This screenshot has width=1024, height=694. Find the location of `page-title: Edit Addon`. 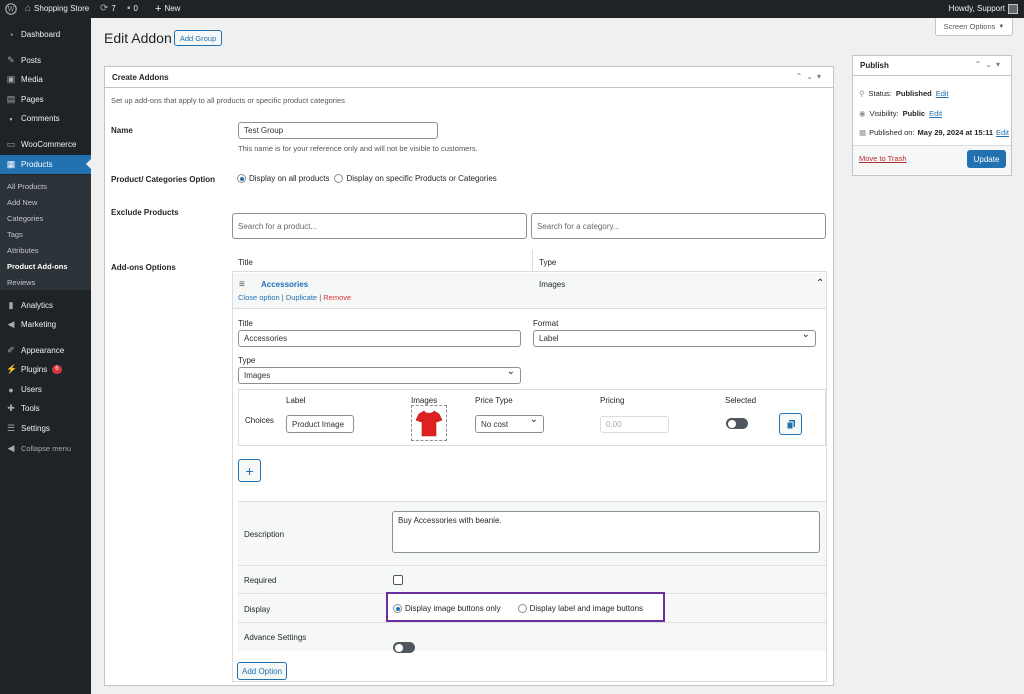

page-title: Edit Addon is located at coordinates (138, 38).